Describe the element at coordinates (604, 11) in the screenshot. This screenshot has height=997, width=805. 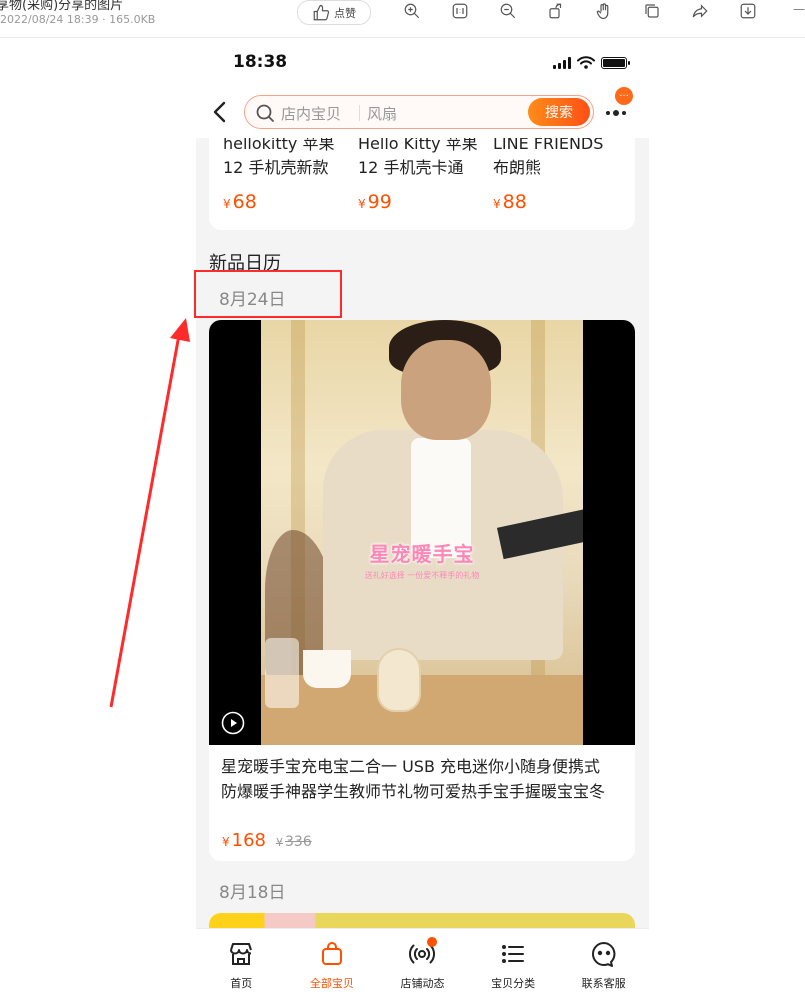
I see `hand-icon` at that location.